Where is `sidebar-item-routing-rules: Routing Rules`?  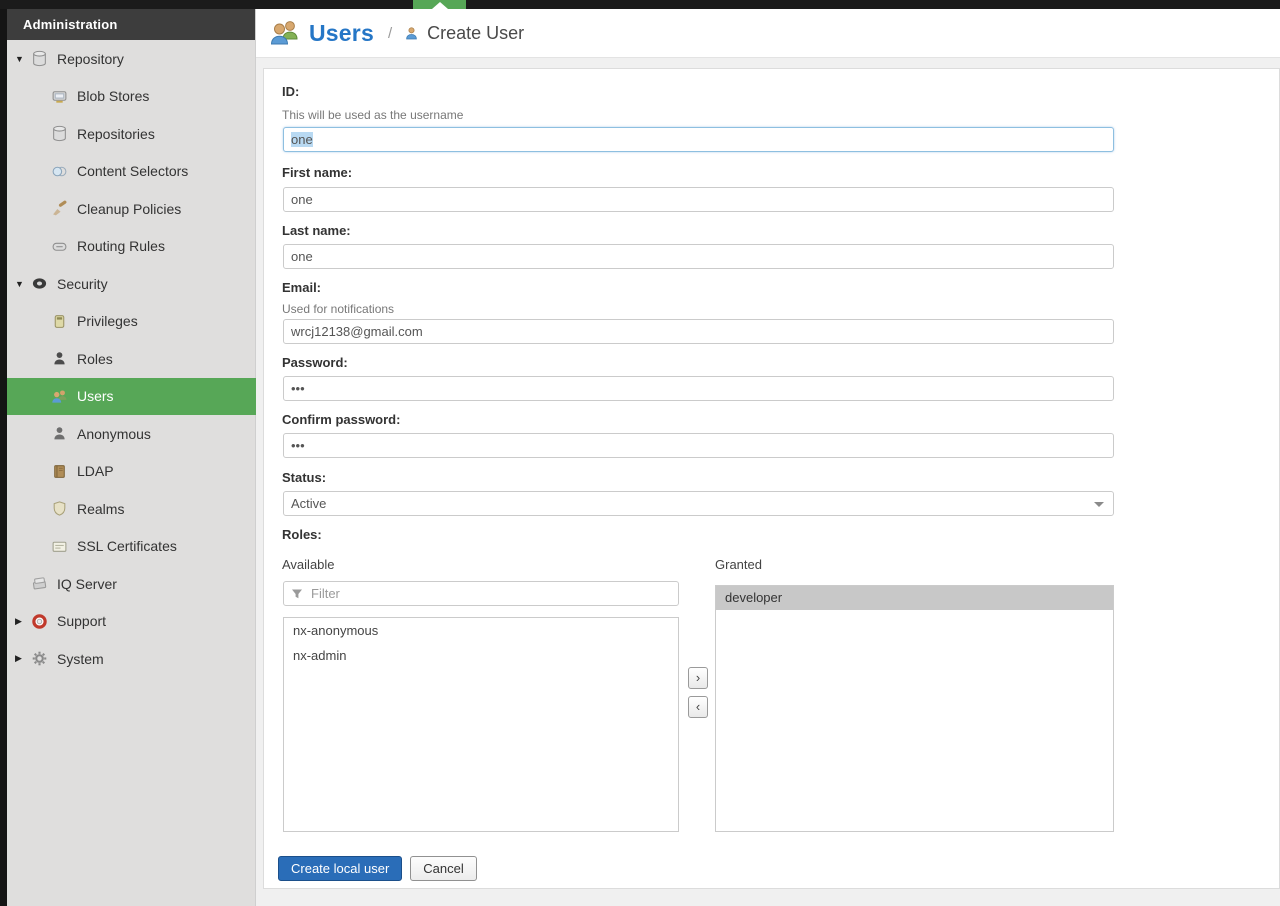
sidebar-item-routing-rules: Routing Rules is located at coordinates (131, 247).